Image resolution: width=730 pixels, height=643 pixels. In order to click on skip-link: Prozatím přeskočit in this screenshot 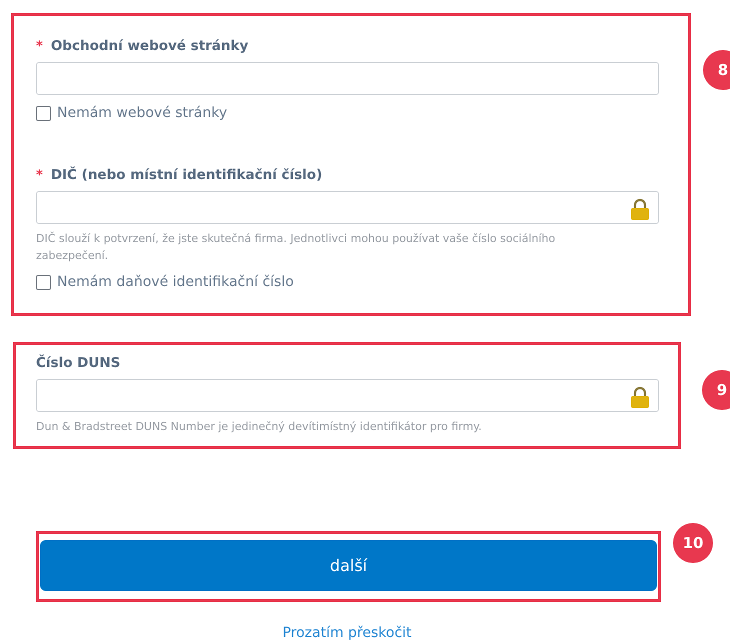, I will do `click(347, 633)`.